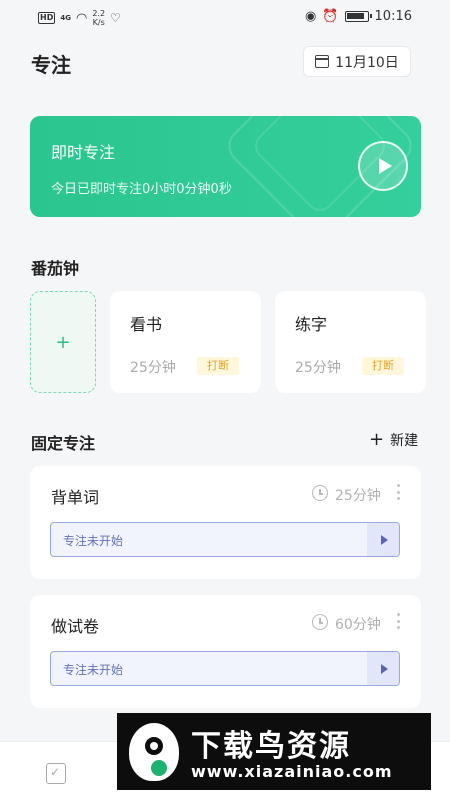 The height and width of the screenshot is (800, 450). I want to click on status-left: HD 4G ◠ 2.2 K/s ♡, so click(79, 18).